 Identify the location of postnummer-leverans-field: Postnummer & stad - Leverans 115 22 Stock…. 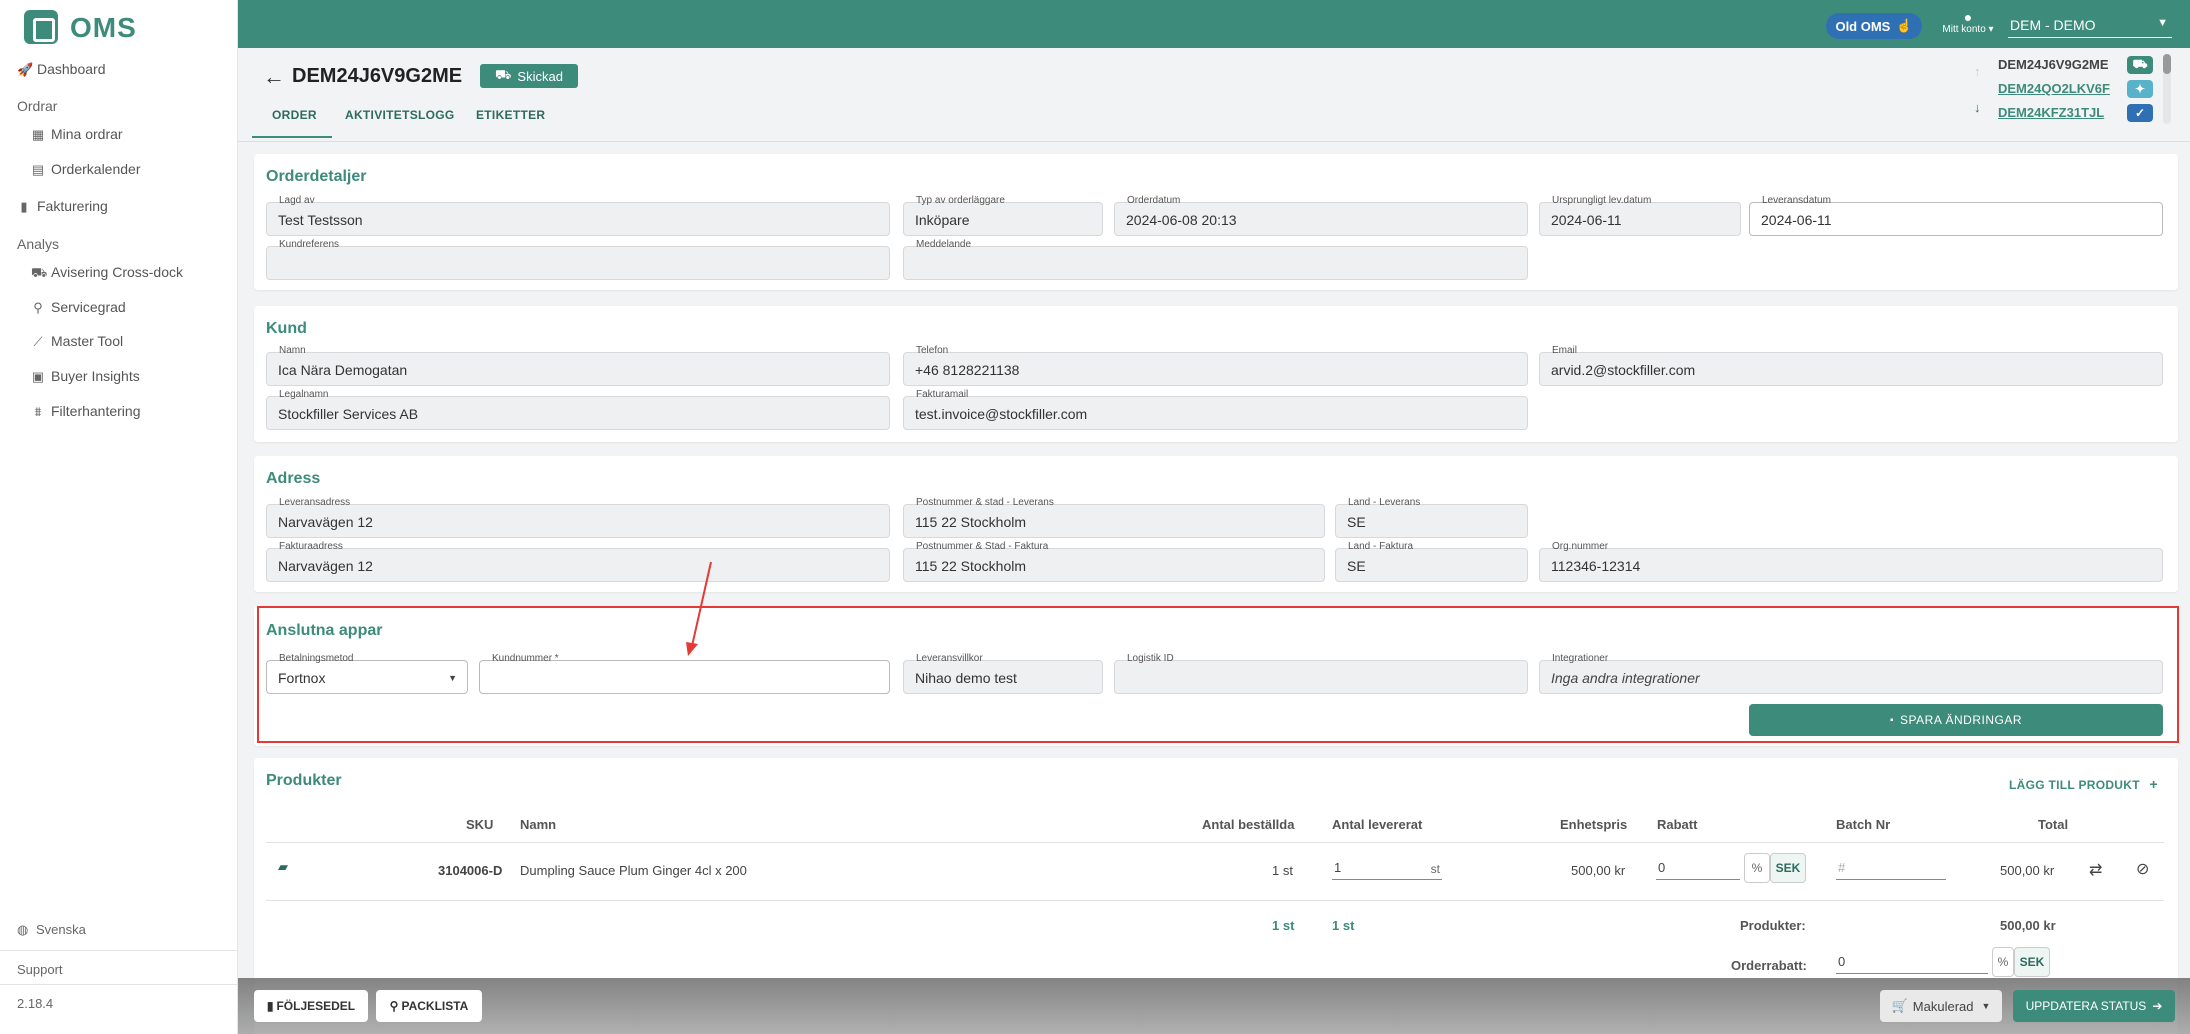
(1114, 517).